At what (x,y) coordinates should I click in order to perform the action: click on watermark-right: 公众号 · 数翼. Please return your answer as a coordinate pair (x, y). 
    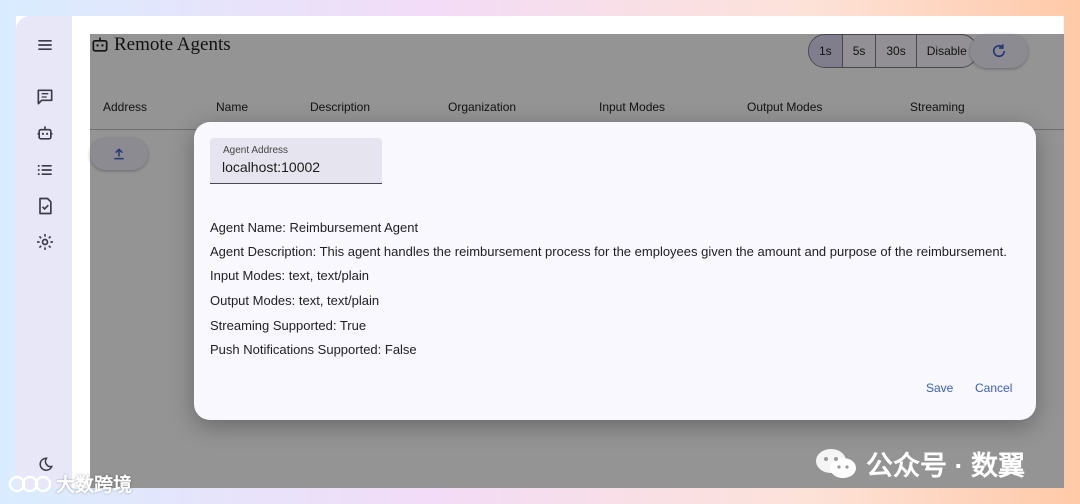
    Looking at the image, I should click on (919, 463).